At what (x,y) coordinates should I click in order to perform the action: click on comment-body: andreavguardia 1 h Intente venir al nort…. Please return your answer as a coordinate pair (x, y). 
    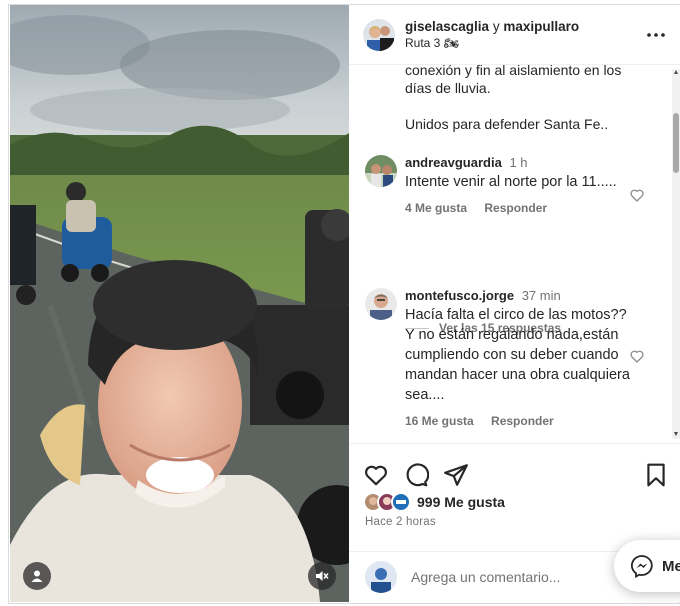
    Looking at the image, I should click on (518, 185).